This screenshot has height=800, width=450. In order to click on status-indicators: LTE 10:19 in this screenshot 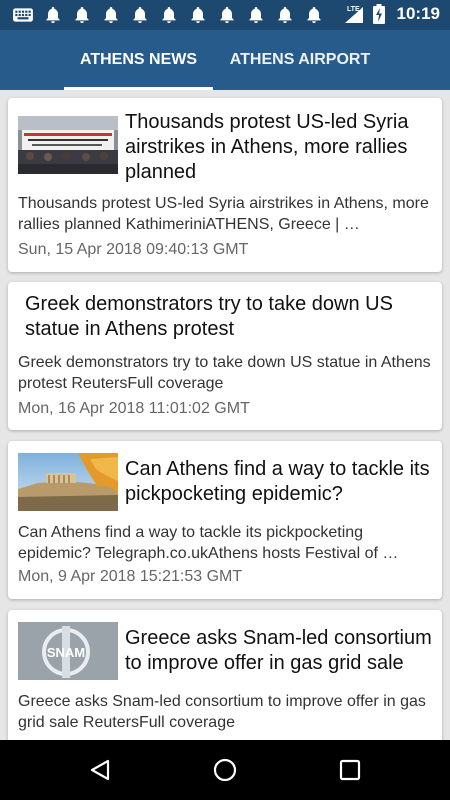, I will do `click(391, 14)`.